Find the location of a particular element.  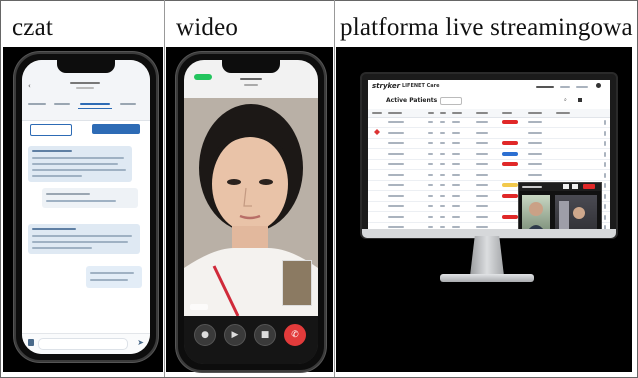

search-icon: ⌕ is located at coordinates (565, 100).